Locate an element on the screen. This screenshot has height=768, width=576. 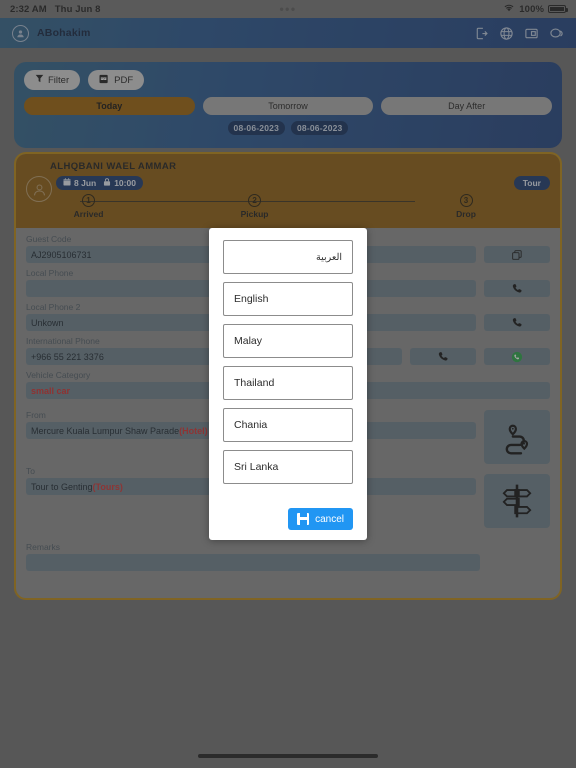
cancel-button: cancel is located at coordinates (320, 519).